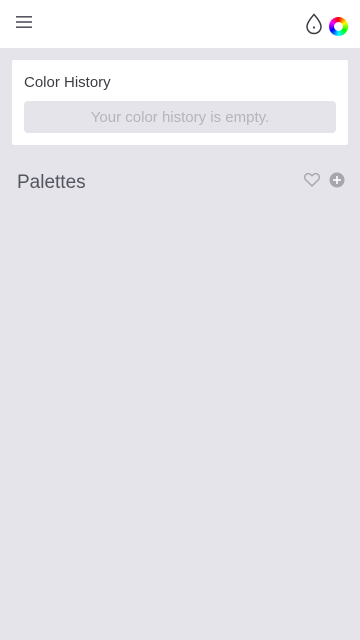 This screenshot has width=360, height=640. What do you see at coordinates (67, 82) in the screenshot?
I see `color-history-title: Color History` at bounding box center [67, 82].